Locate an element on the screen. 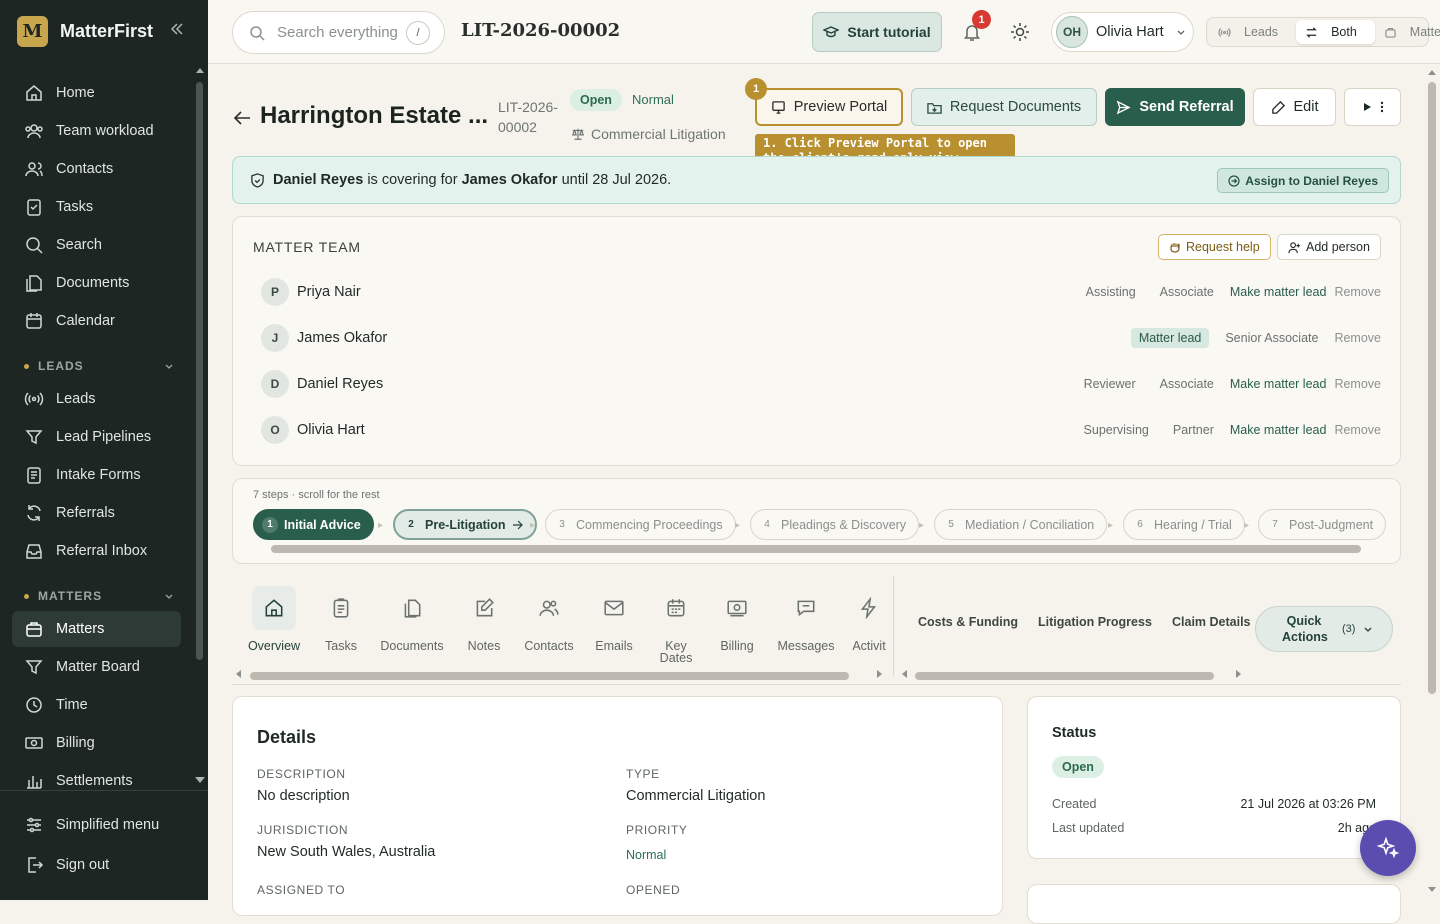 The image size is (1440, 924). priority-value: Normal is located at coordinates (646, 855).